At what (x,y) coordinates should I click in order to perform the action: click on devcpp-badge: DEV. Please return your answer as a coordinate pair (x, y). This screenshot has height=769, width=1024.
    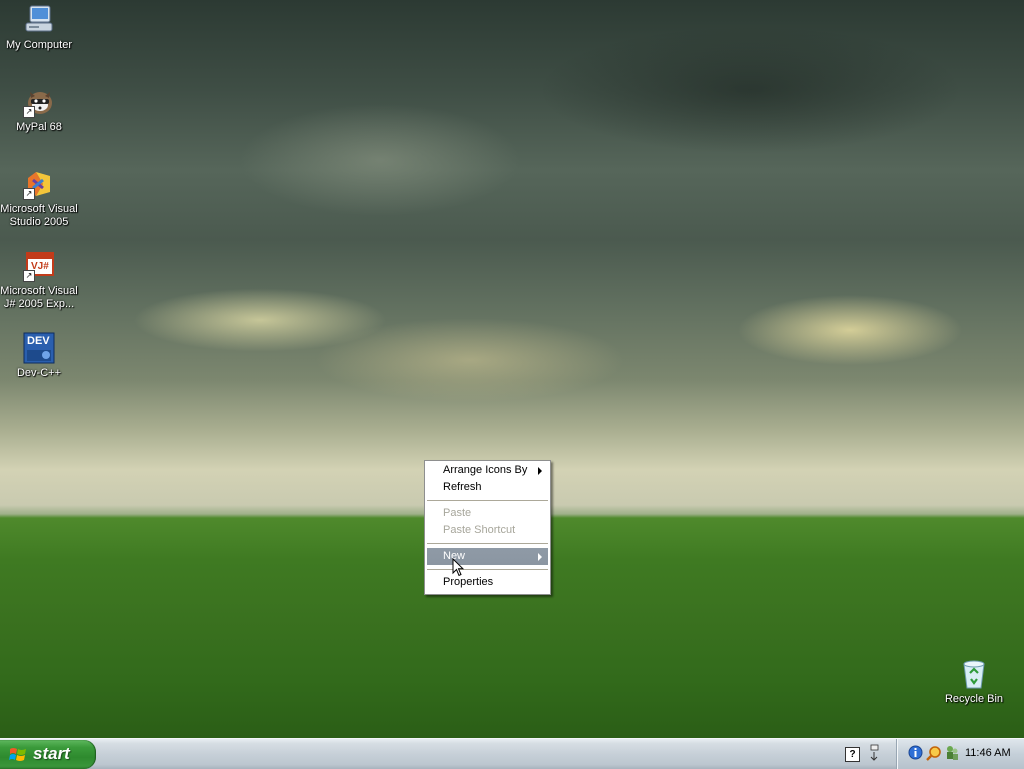
    Looking at the image, I should click on (38, 341).